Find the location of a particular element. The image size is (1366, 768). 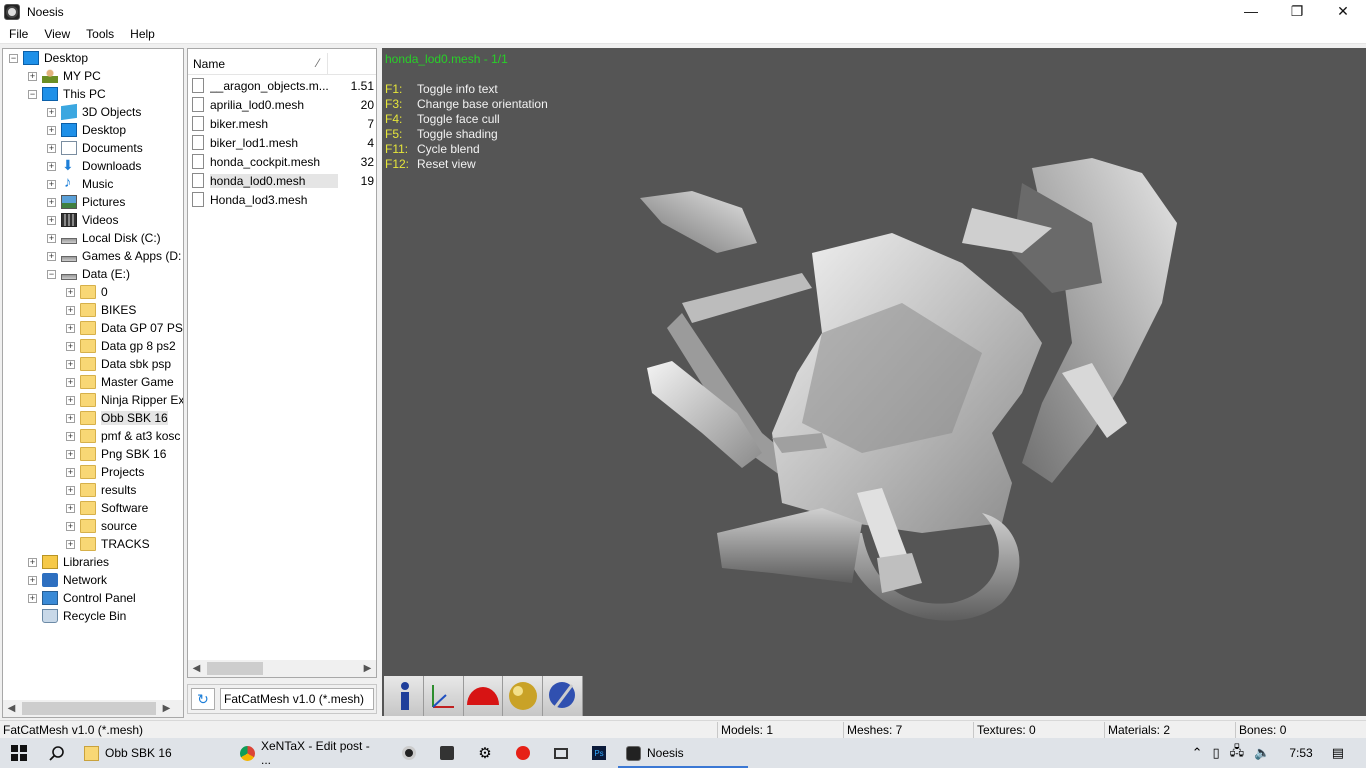

tree-item: + Obb SBK 16 is located at coordinates (117, 418).